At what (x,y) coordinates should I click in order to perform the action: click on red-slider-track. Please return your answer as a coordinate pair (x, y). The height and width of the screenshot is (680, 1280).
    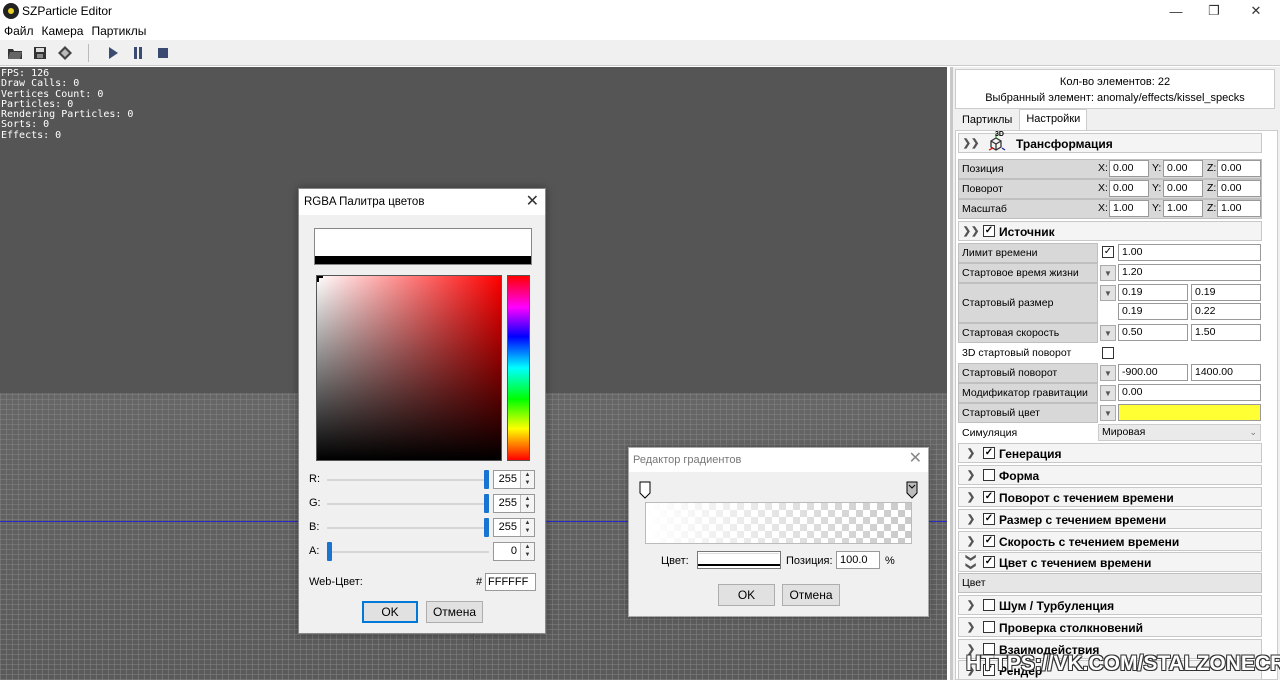
    Looking at the image, I should click on (408, 480).